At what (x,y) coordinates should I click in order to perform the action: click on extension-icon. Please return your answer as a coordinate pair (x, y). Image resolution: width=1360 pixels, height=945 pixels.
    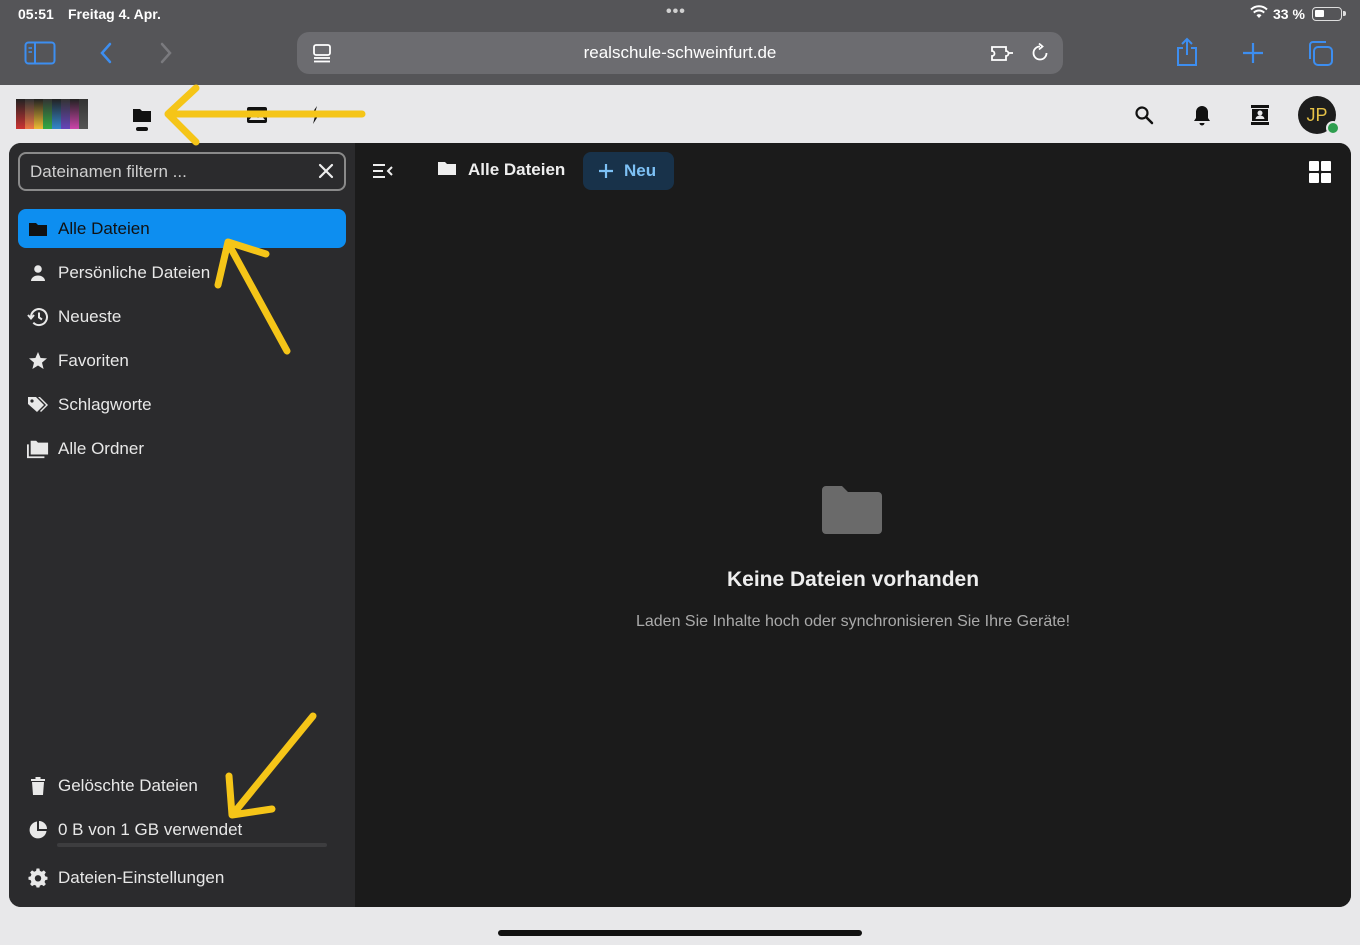
    Looking at the image, I should click on (1002, 55).